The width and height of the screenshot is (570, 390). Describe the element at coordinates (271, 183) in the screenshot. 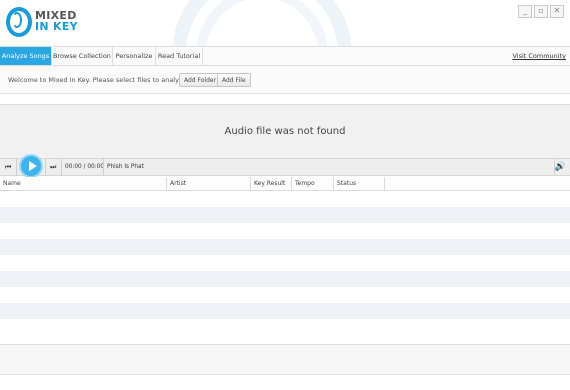

I see `column-header-key-result: Key Result` at that location.